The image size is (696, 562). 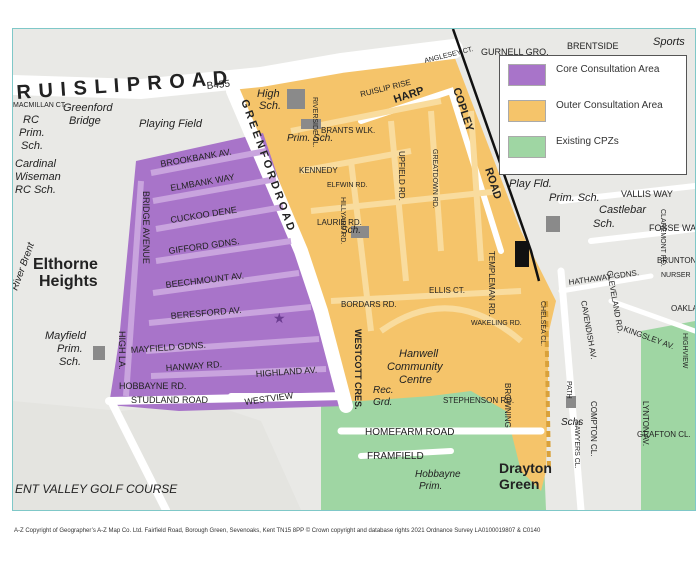 What do you see at coordinates (623, 210) in the screenshot?
I see `label-castlebar-sch-1: Castlebar` at bounding box center [623, 210].